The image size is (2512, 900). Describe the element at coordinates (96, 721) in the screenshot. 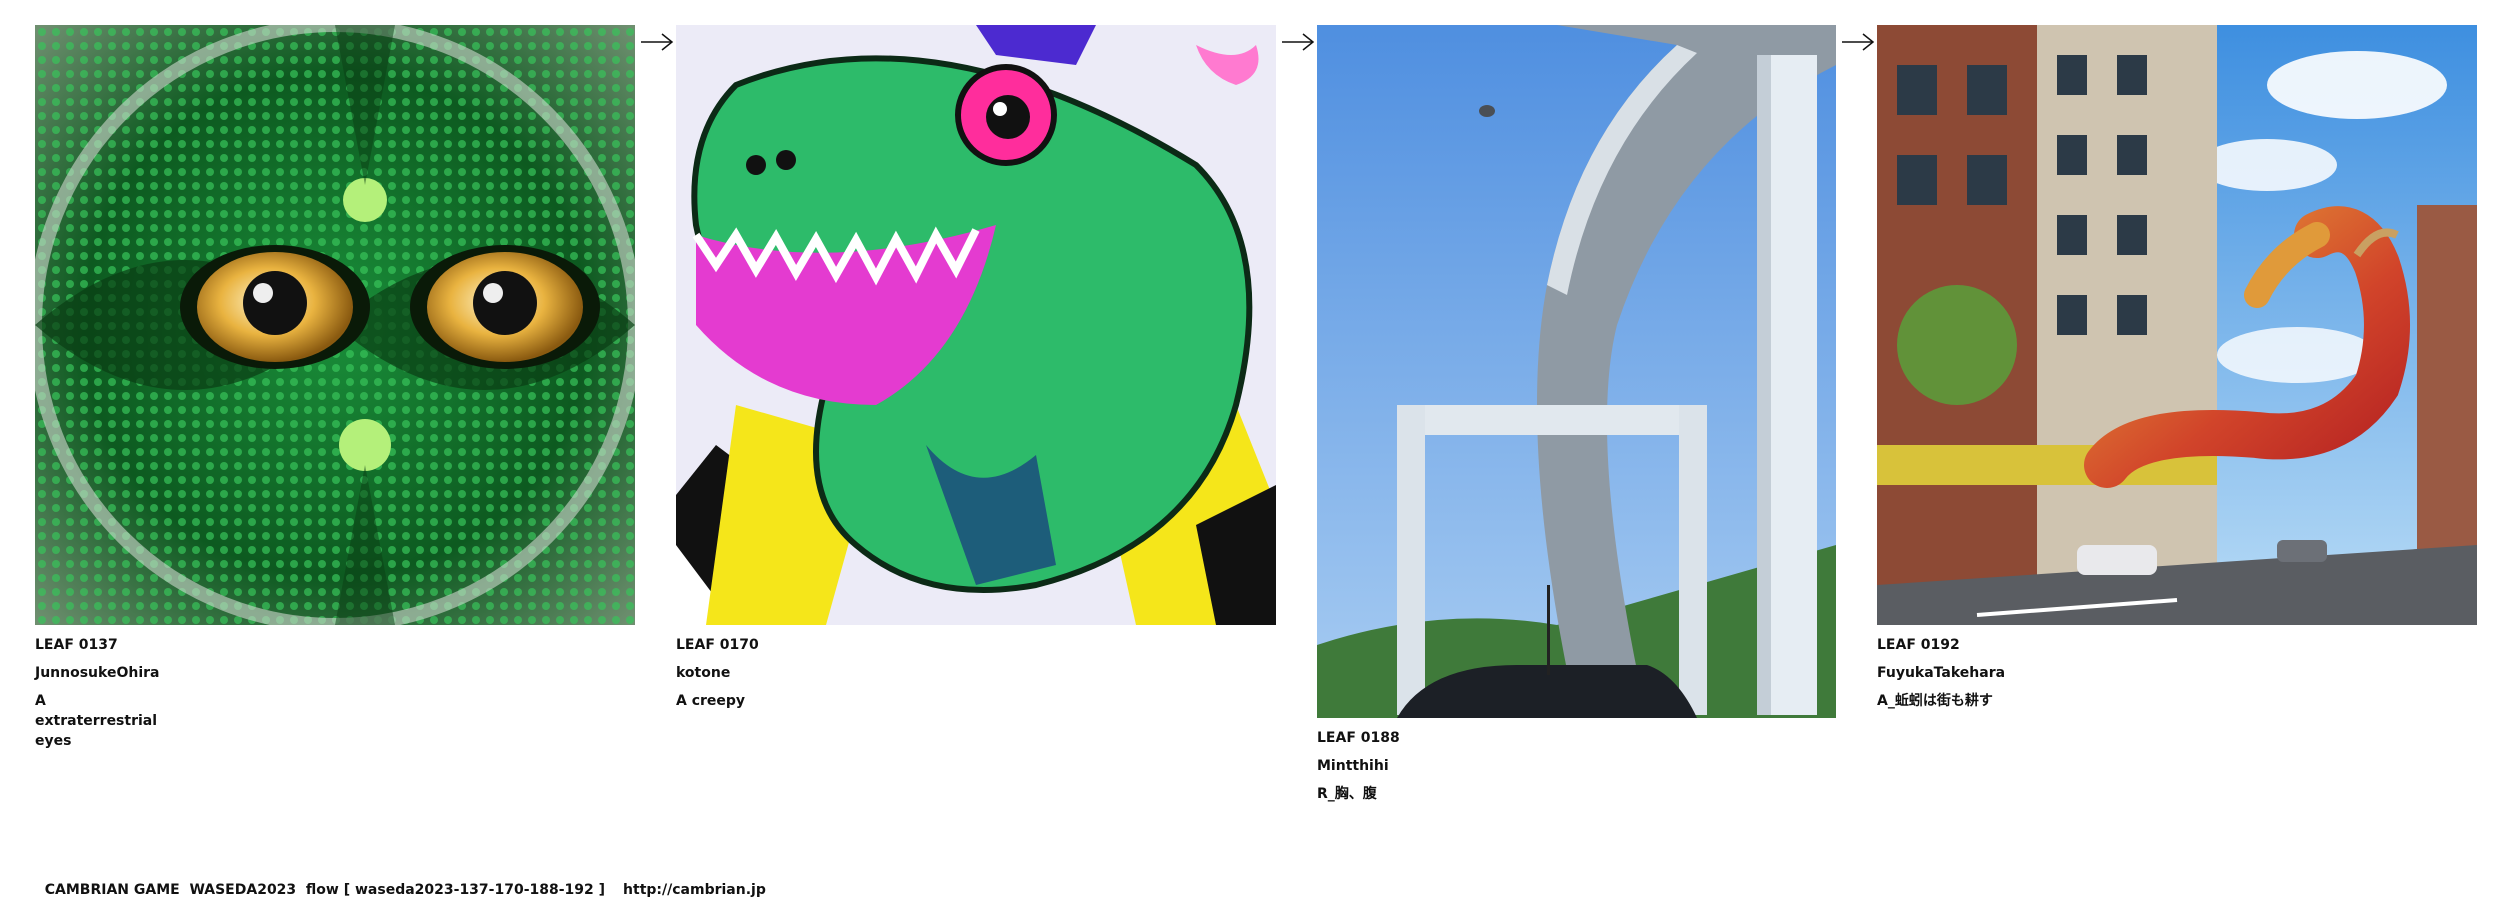

I see `leaf-caption: A extraterrestrial eyes` at that location.